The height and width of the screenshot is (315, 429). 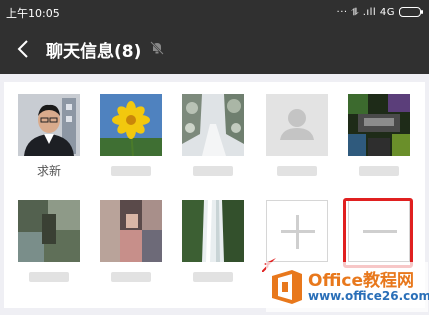 I want to click on battery-icon, so click(x=411, y=12).